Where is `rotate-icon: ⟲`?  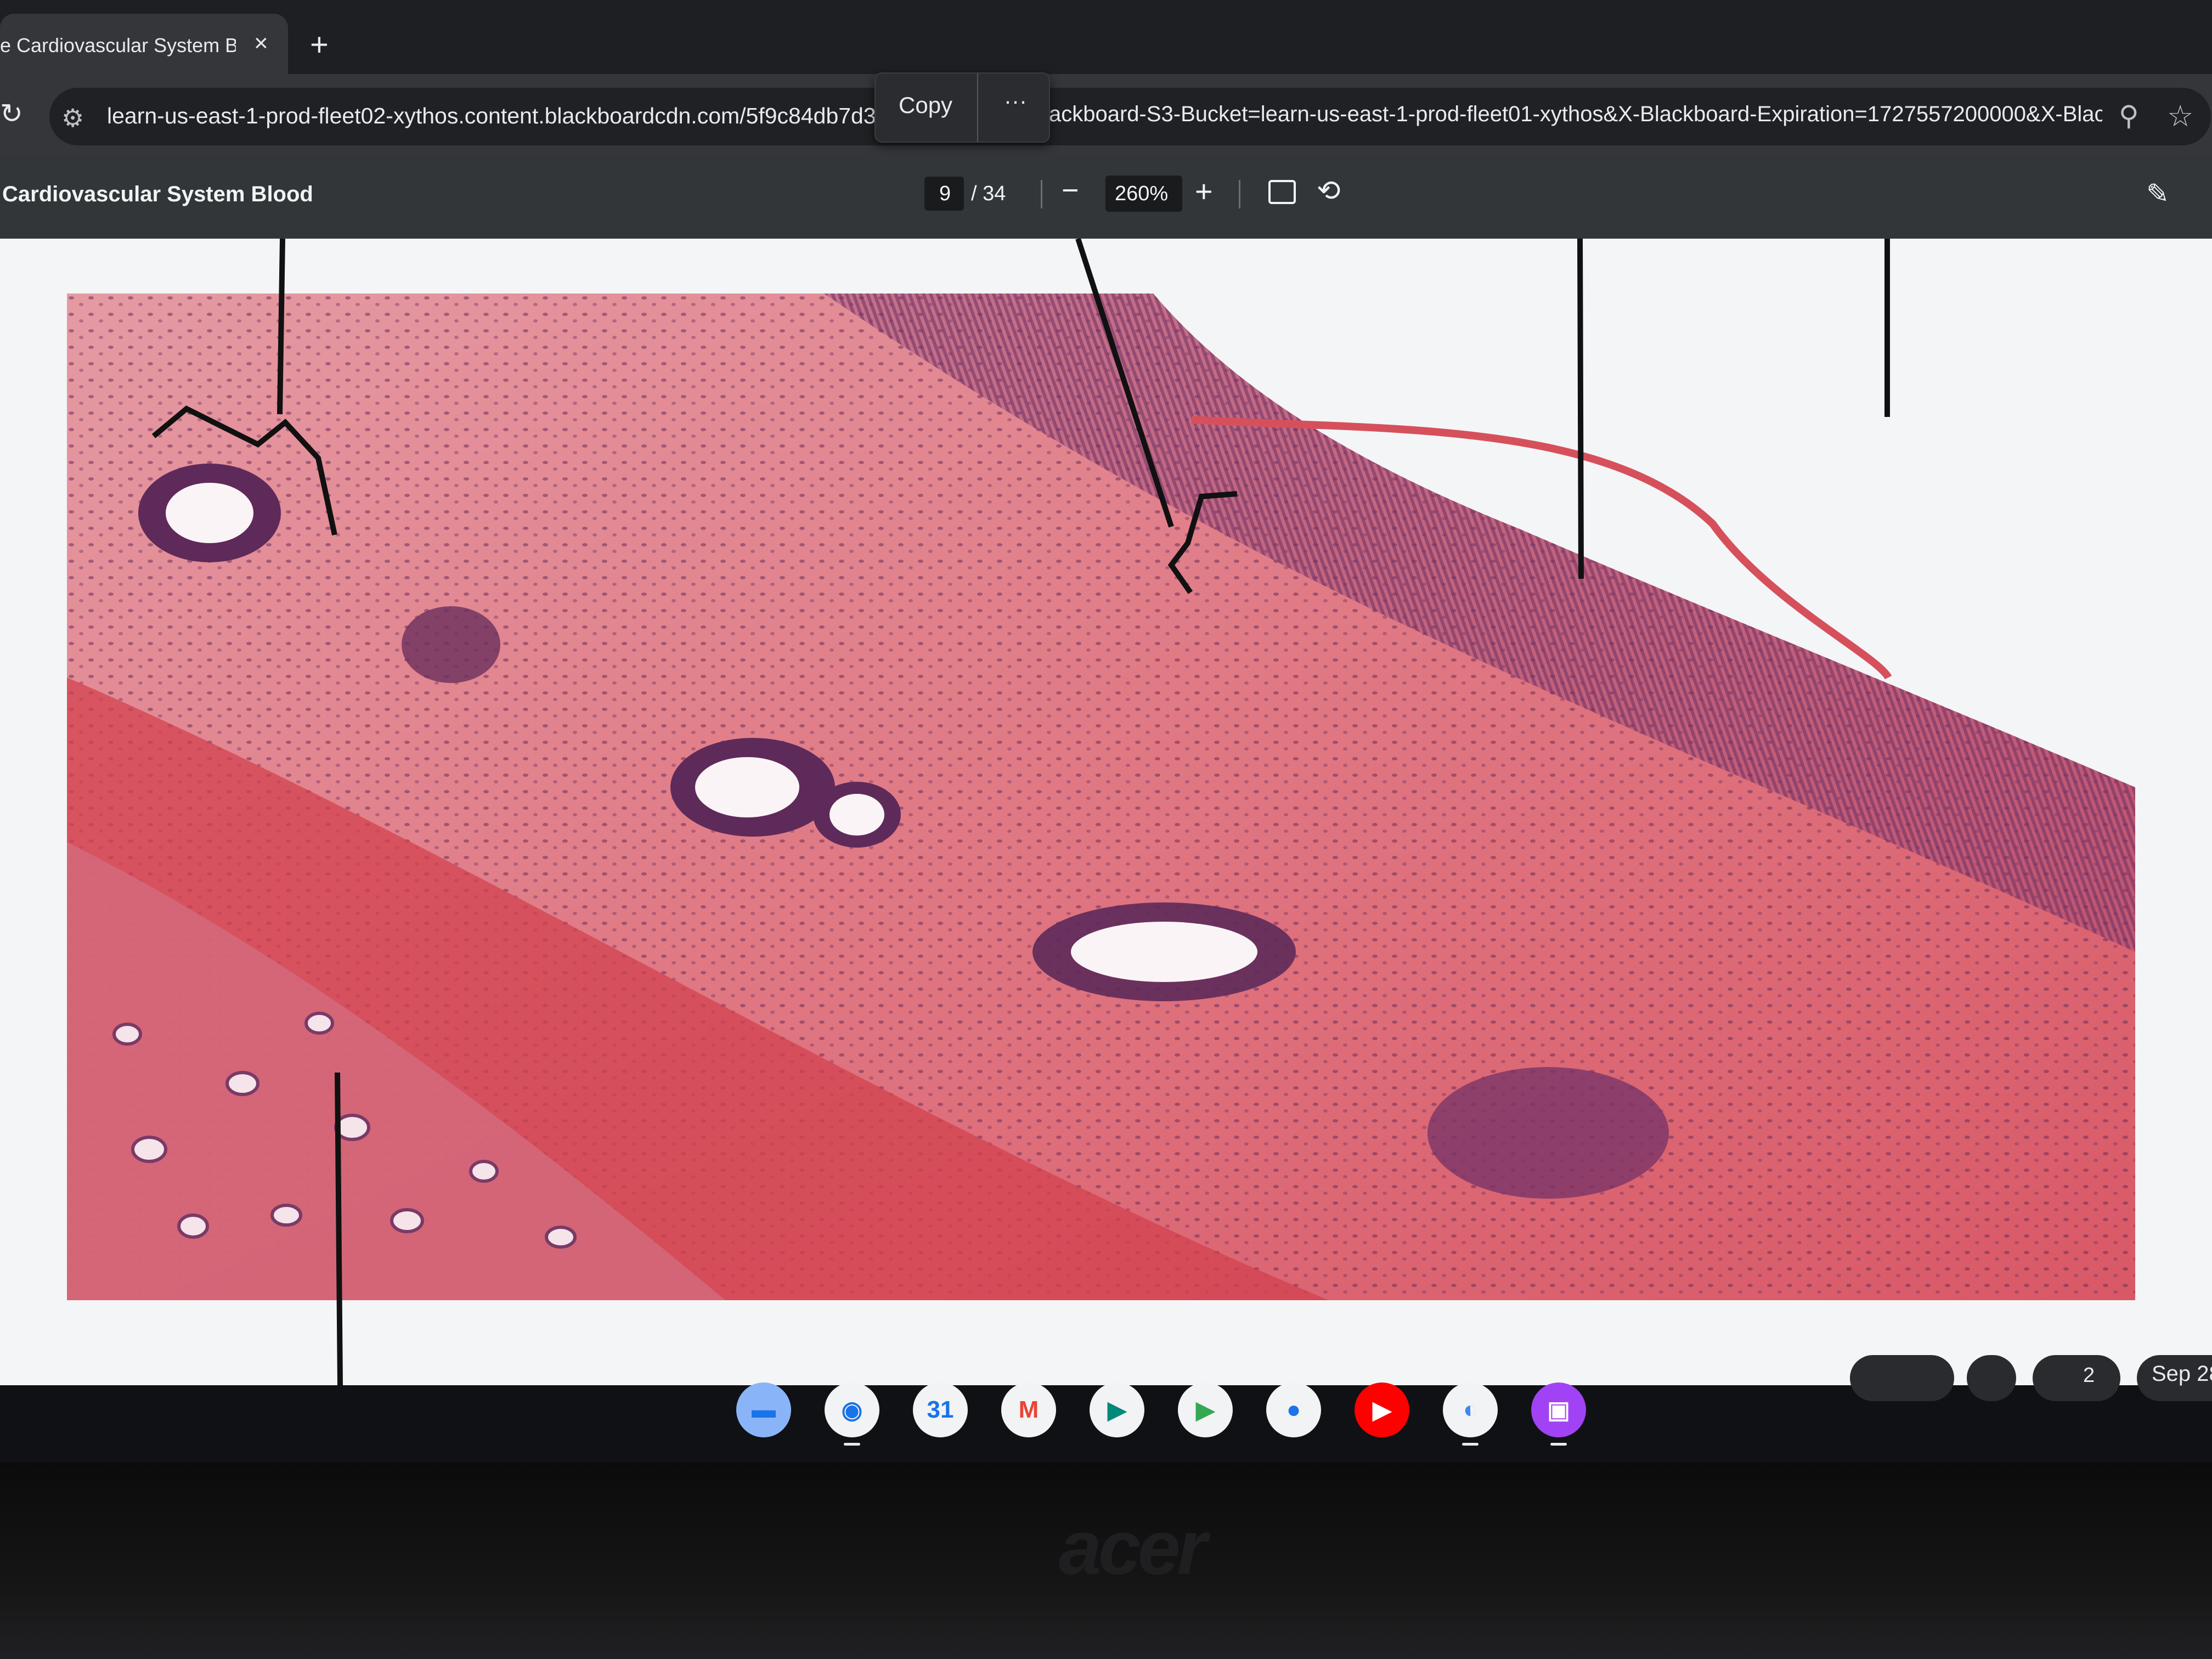
rotate-icon: ⟲ is located at coordinates (1329, 191).